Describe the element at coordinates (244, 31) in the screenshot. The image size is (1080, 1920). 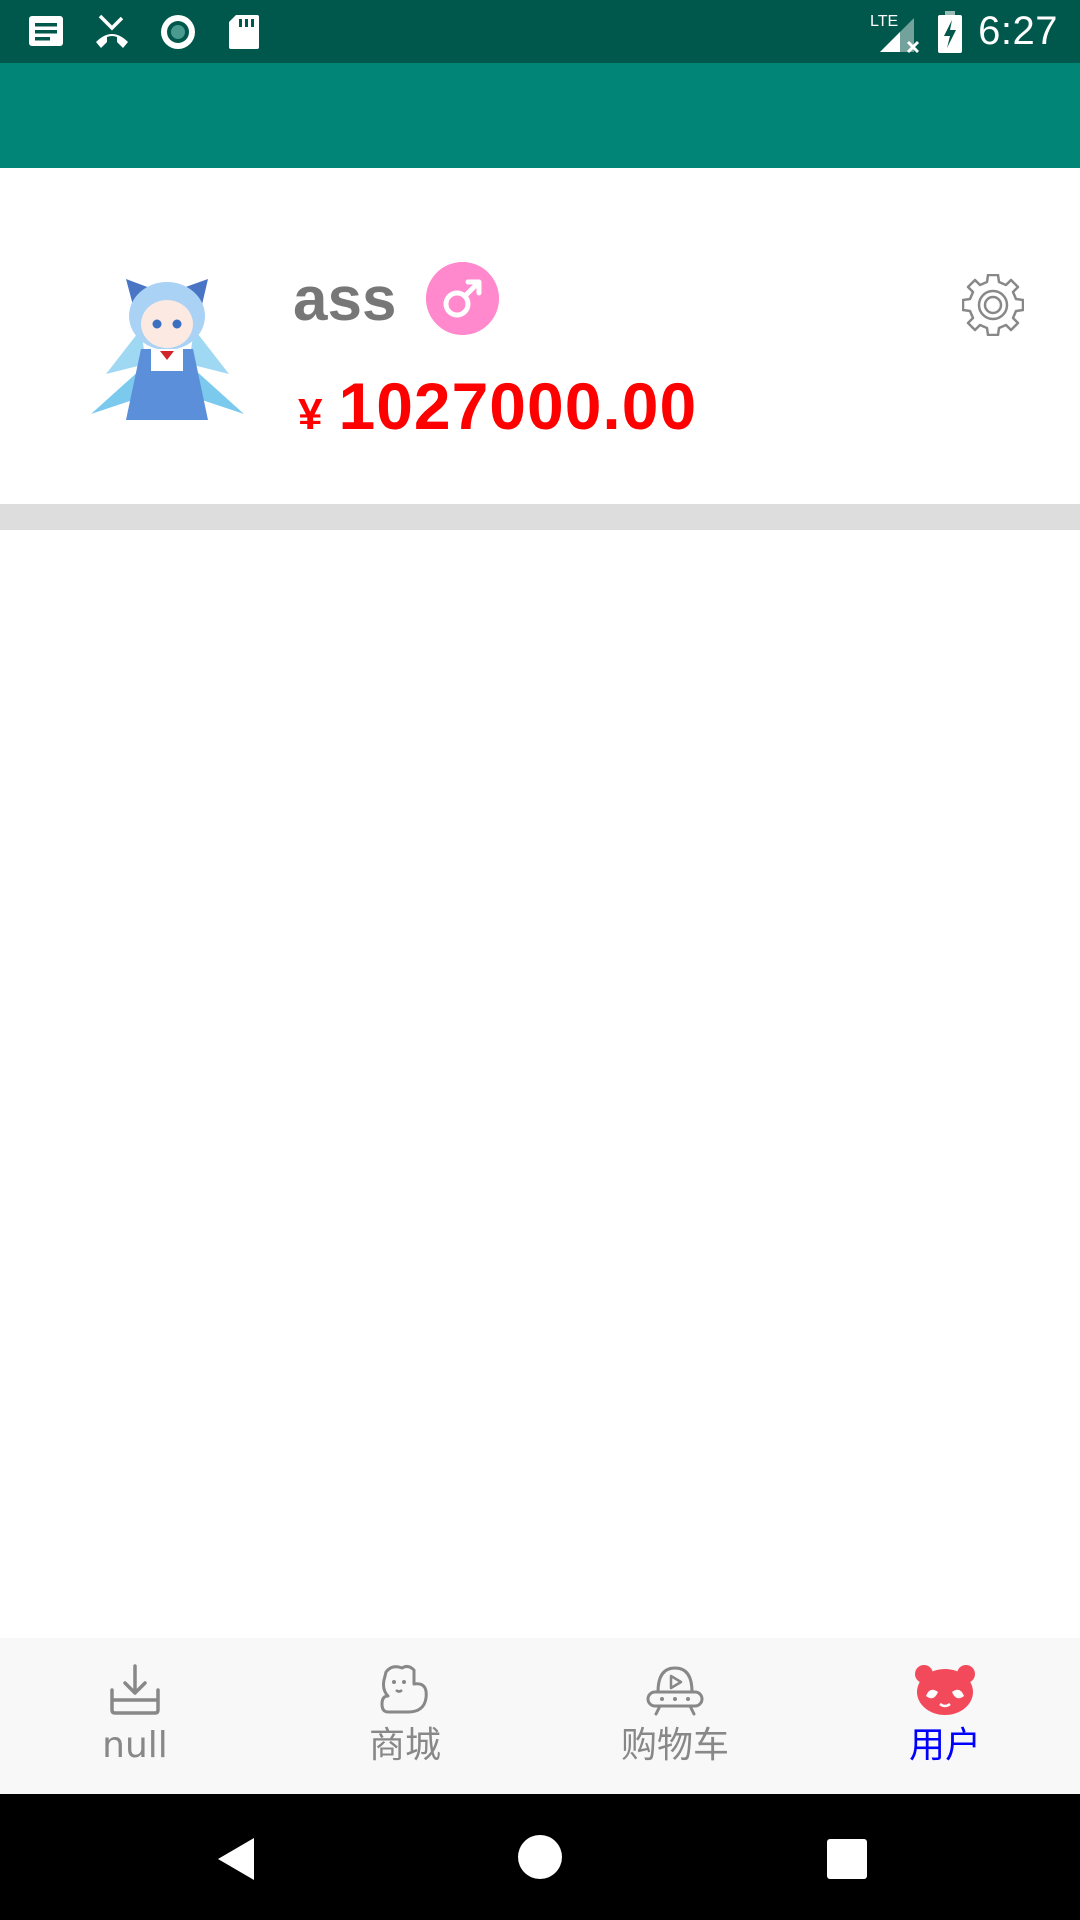
I see `sd-card-icon` at that location.